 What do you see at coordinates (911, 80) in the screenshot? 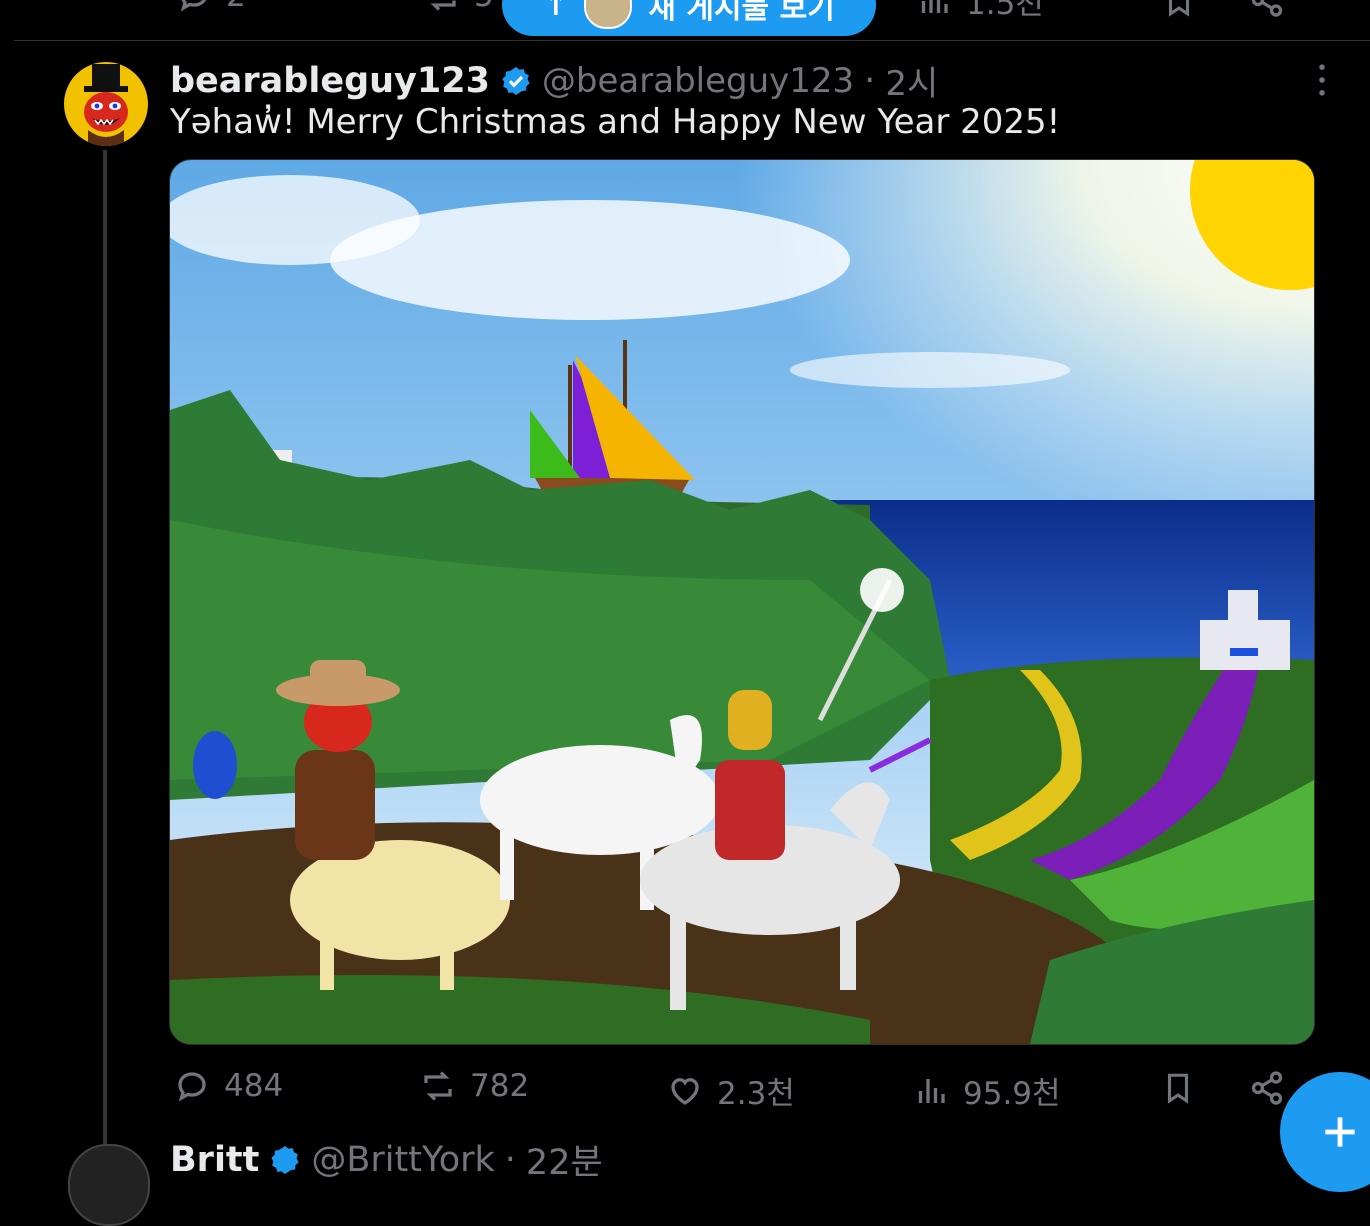
I see `post-time: 2시` at bounding box center [911, 80].